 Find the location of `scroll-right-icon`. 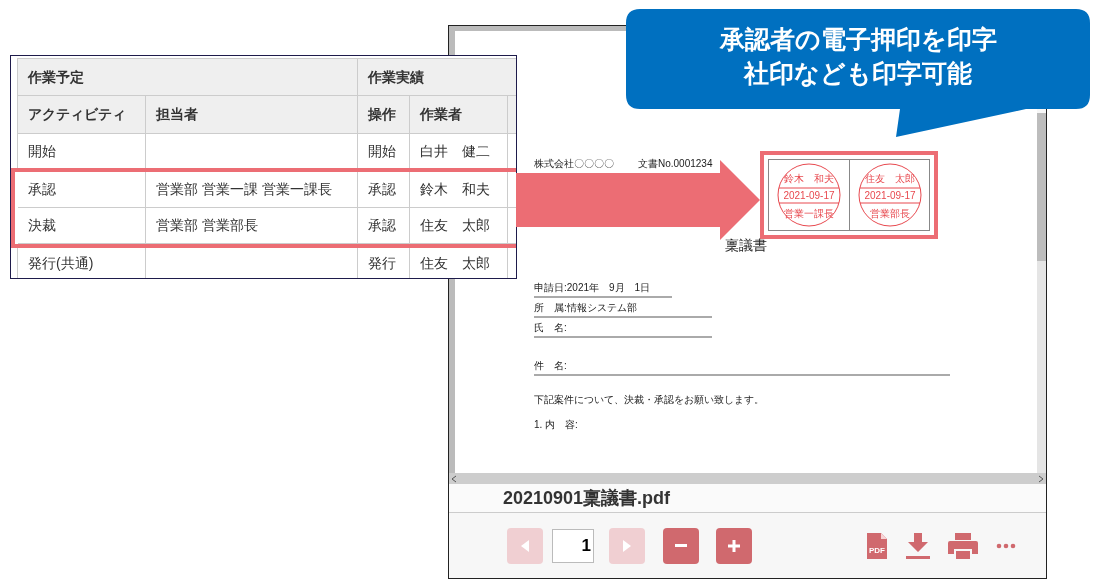

scroll-right-icon is located at coordinates (1041, 478).